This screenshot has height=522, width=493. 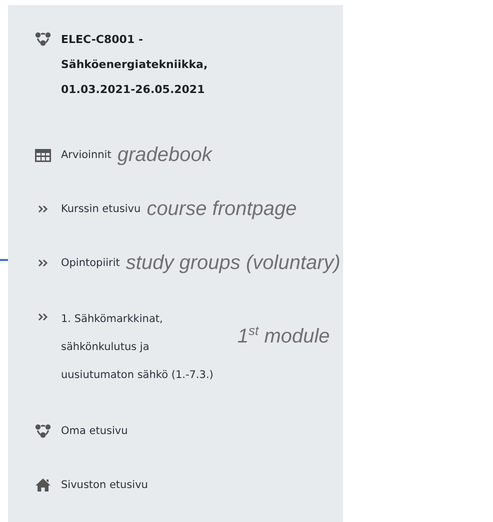 I want to click on annotation-text: 1$^{st}$ module, so click(x=283, y=336).